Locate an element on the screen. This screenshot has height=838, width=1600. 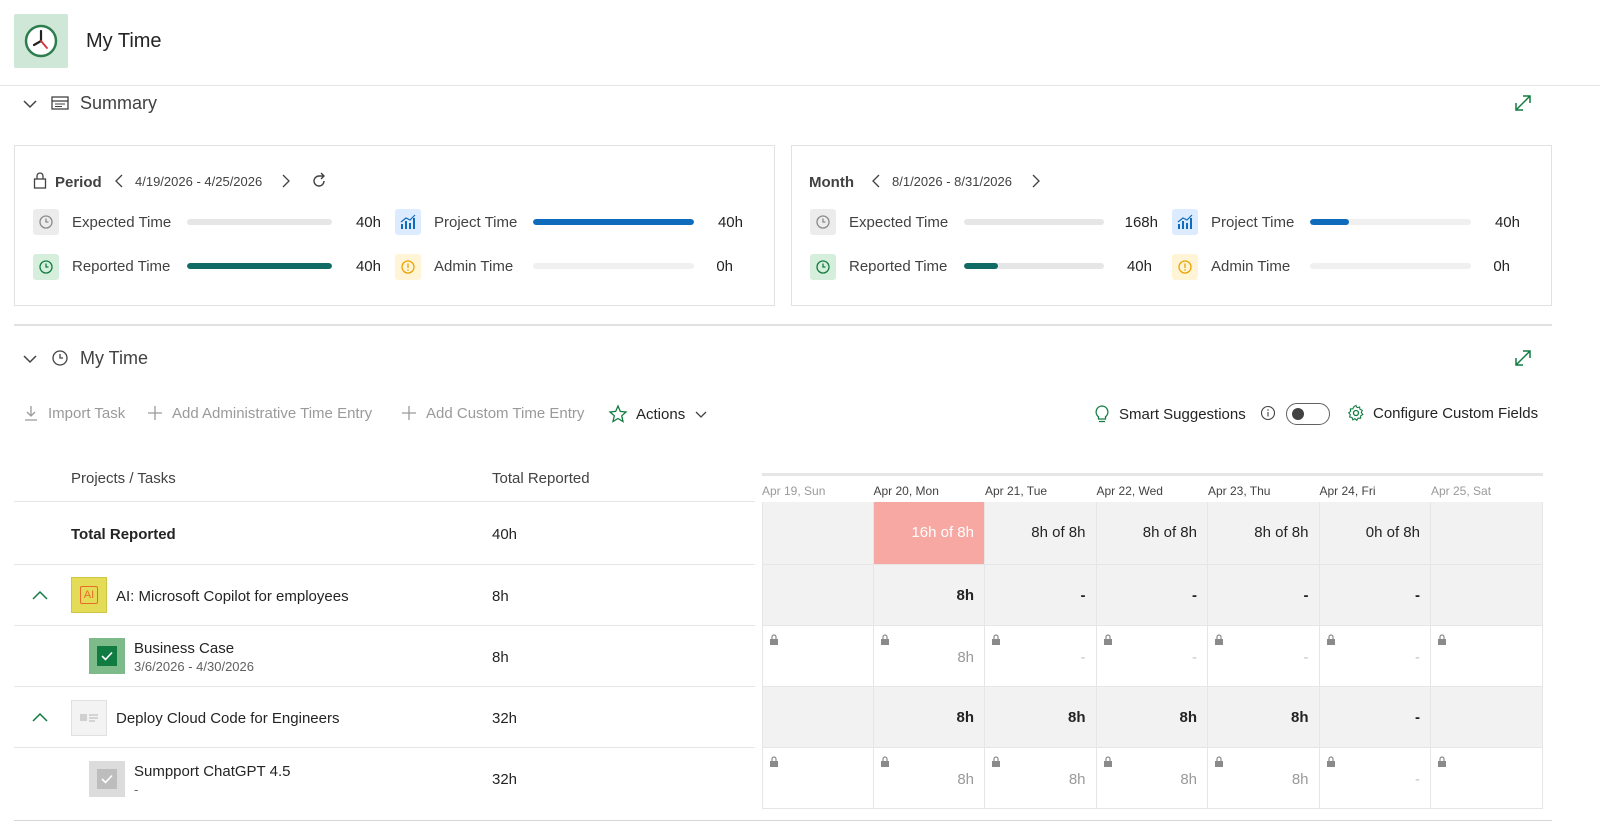
configure-custom-fields-button: Configure Custom Fields is located at coordinates (1442, 413).